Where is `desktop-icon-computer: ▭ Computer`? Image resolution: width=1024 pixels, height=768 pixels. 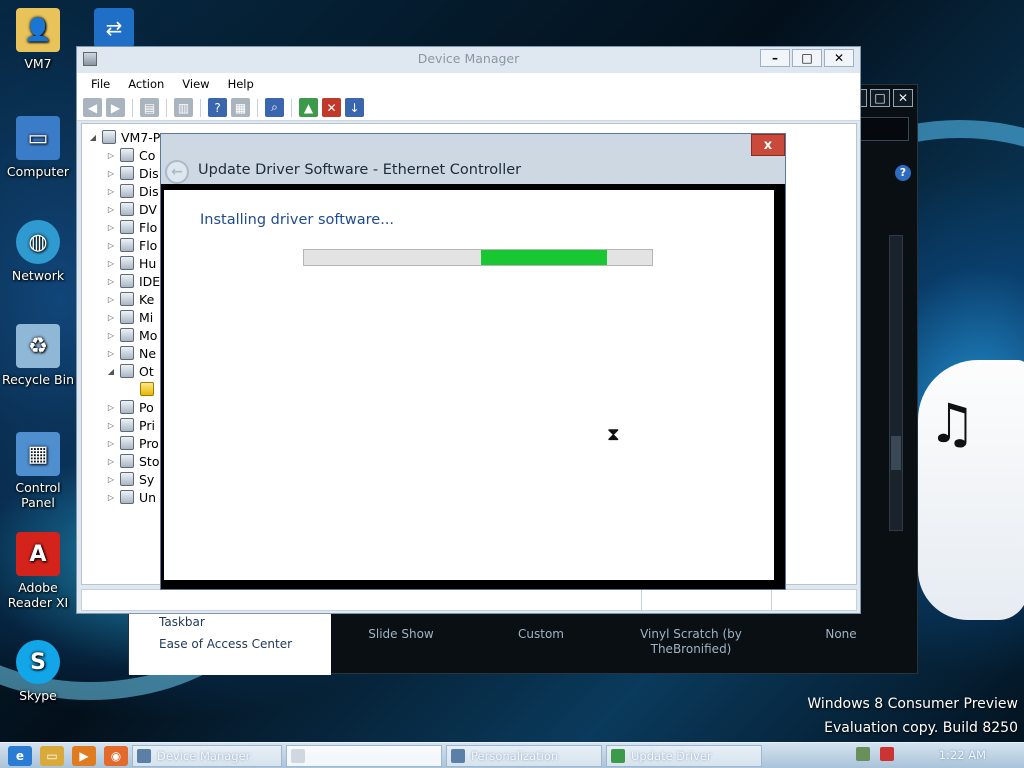 desktop-icon-computer: ▭ Computer is located at coordinates (38, 147).